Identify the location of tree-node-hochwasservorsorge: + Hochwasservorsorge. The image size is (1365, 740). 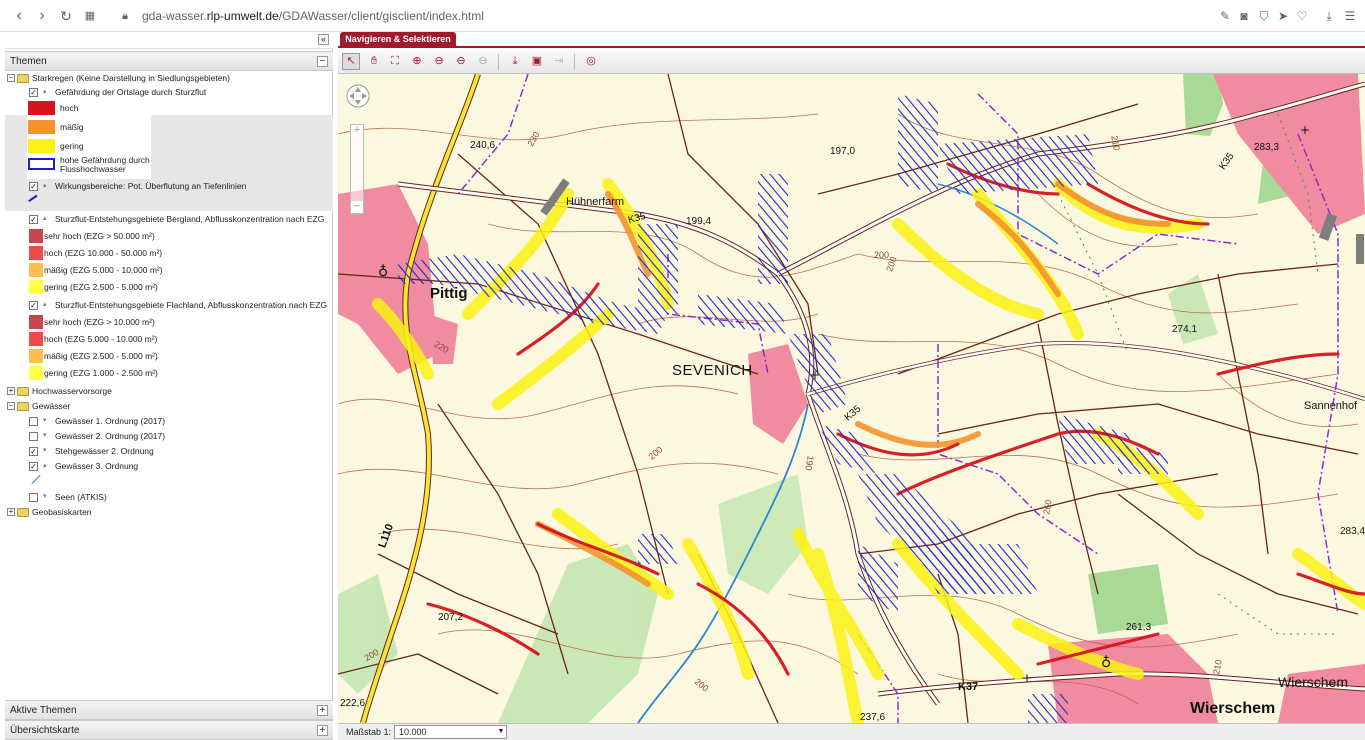
(169, 391).